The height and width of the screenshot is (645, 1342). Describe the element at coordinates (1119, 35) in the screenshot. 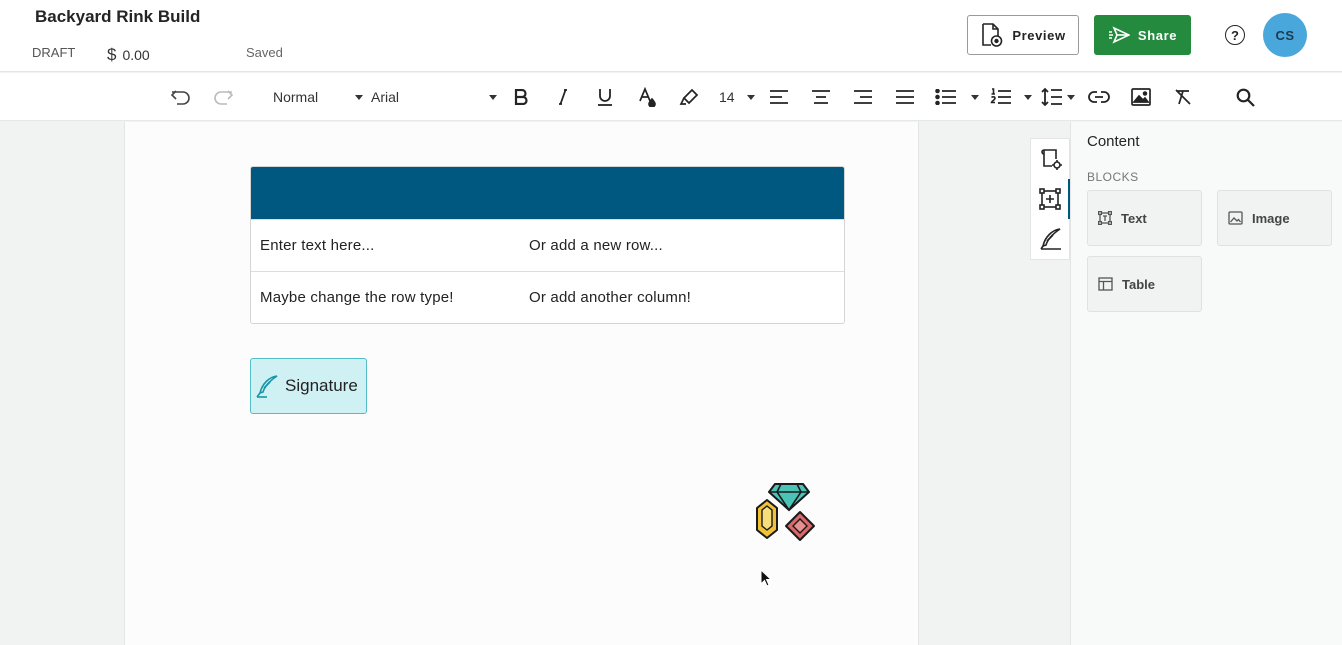

I see `send-icon` at that location.